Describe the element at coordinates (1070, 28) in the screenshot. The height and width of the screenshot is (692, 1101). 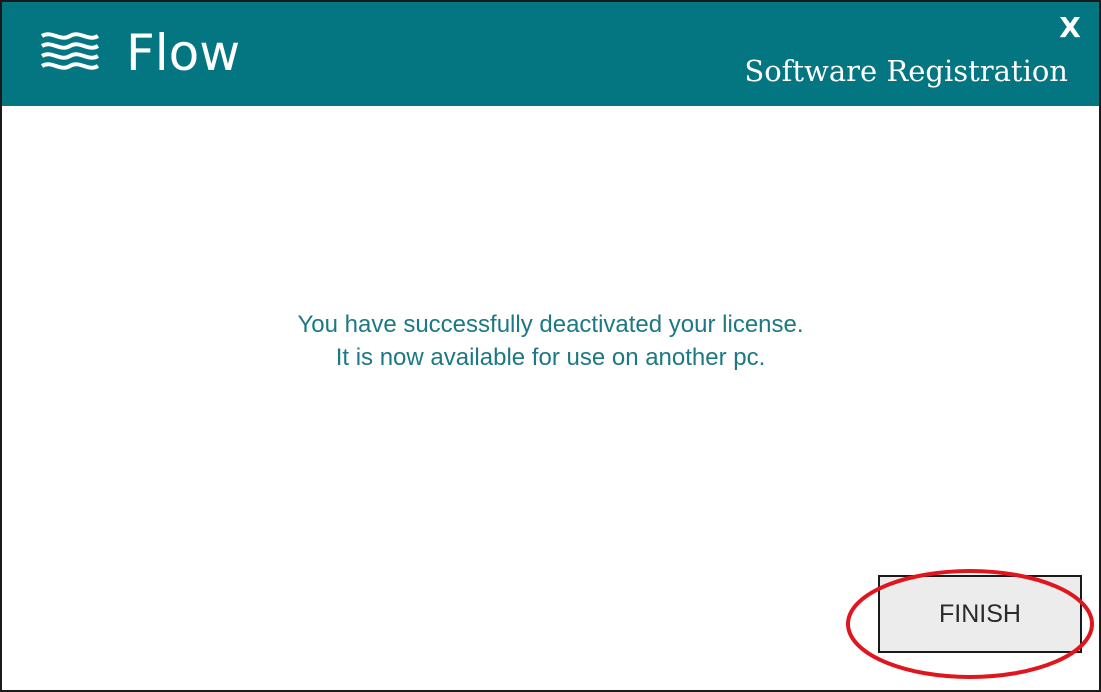
I see `close-button: X` at that location.